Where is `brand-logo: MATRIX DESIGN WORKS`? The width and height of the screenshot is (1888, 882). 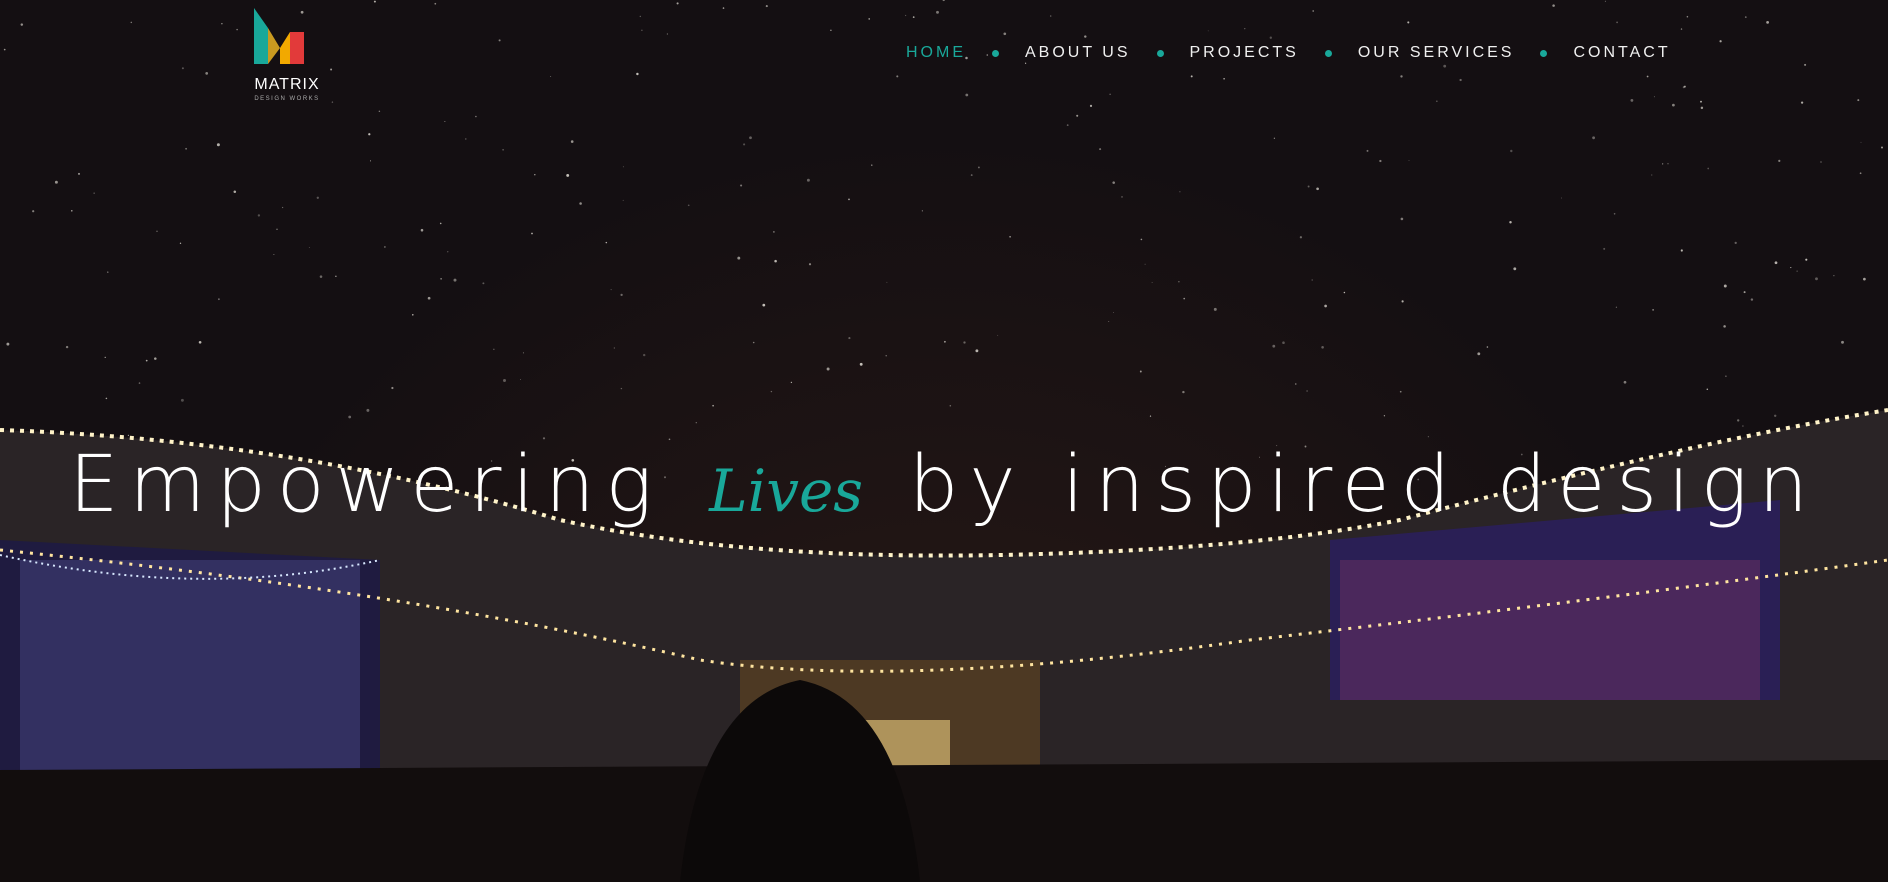 brand-logo: MATRIX DESIGN WORKS is located at coordinates (287, 56).